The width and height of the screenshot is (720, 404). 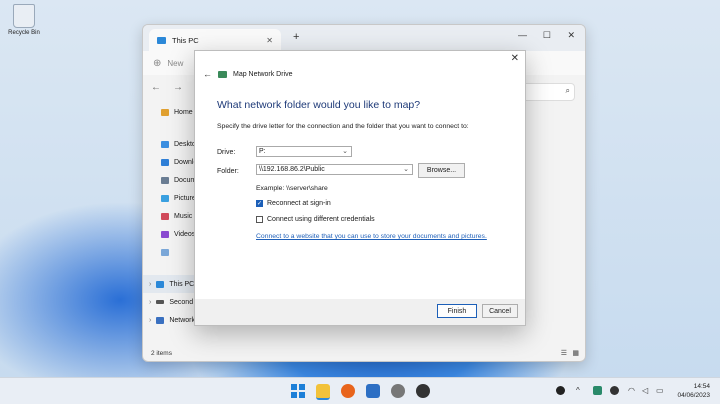 I want to click on search-icon: ⌕, so click(x=567, y=90).